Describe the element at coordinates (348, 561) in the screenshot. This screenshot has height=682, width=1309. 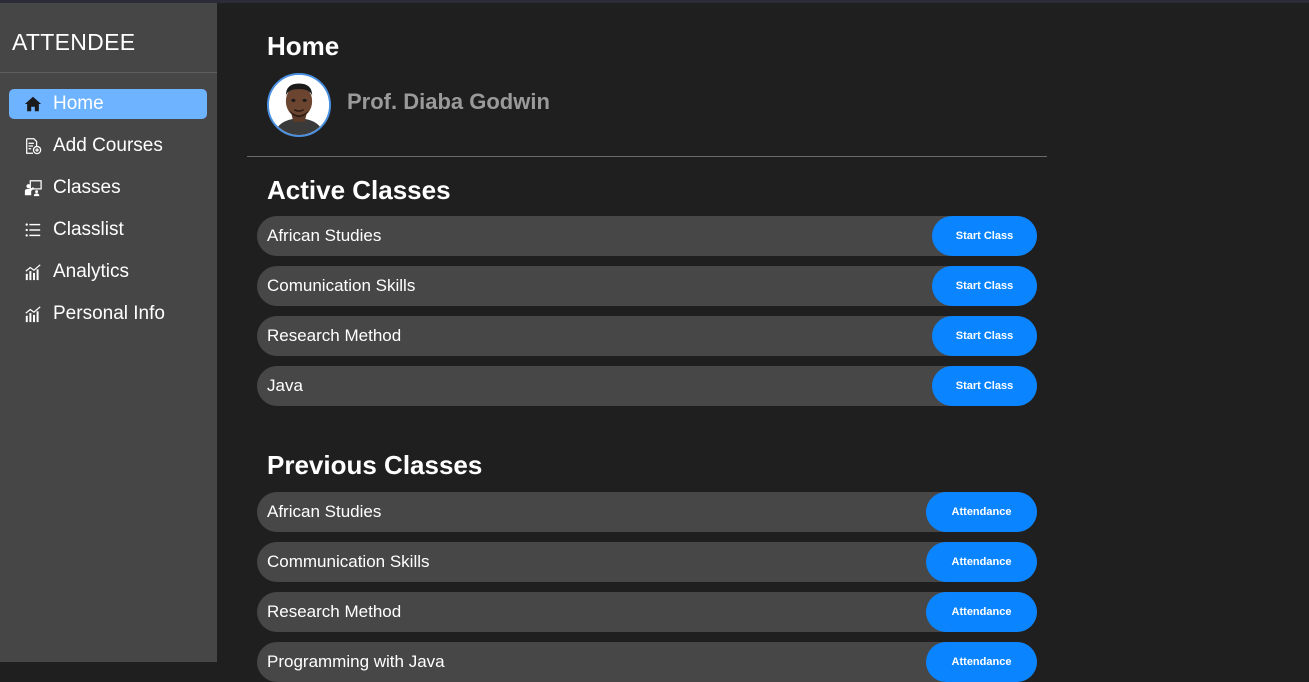
I see `class-name: Communication Skills` at that location.